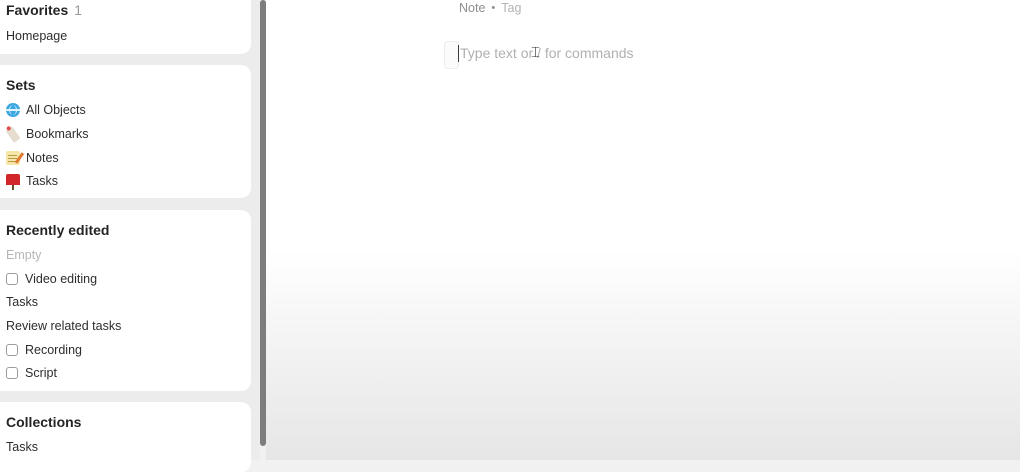 The height and width of the screenshot is (472, 1020). I want to click on recent-item-tasks: Tasks, so click(22, 302).